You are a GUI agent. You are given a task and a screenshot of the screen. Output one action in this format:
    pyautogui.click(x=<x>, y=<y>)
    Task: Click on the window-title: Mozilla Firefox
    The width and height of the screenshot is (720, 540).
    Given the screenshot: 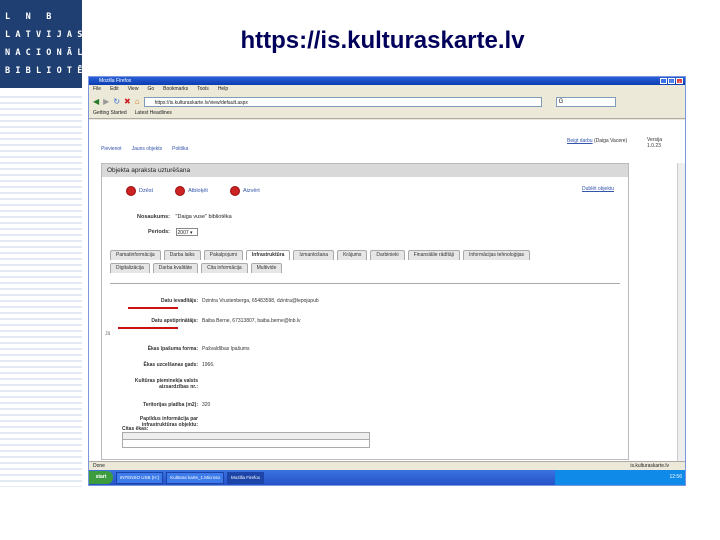 What is the action you would take?
    pyautogui.click(x=115, y=81)
    